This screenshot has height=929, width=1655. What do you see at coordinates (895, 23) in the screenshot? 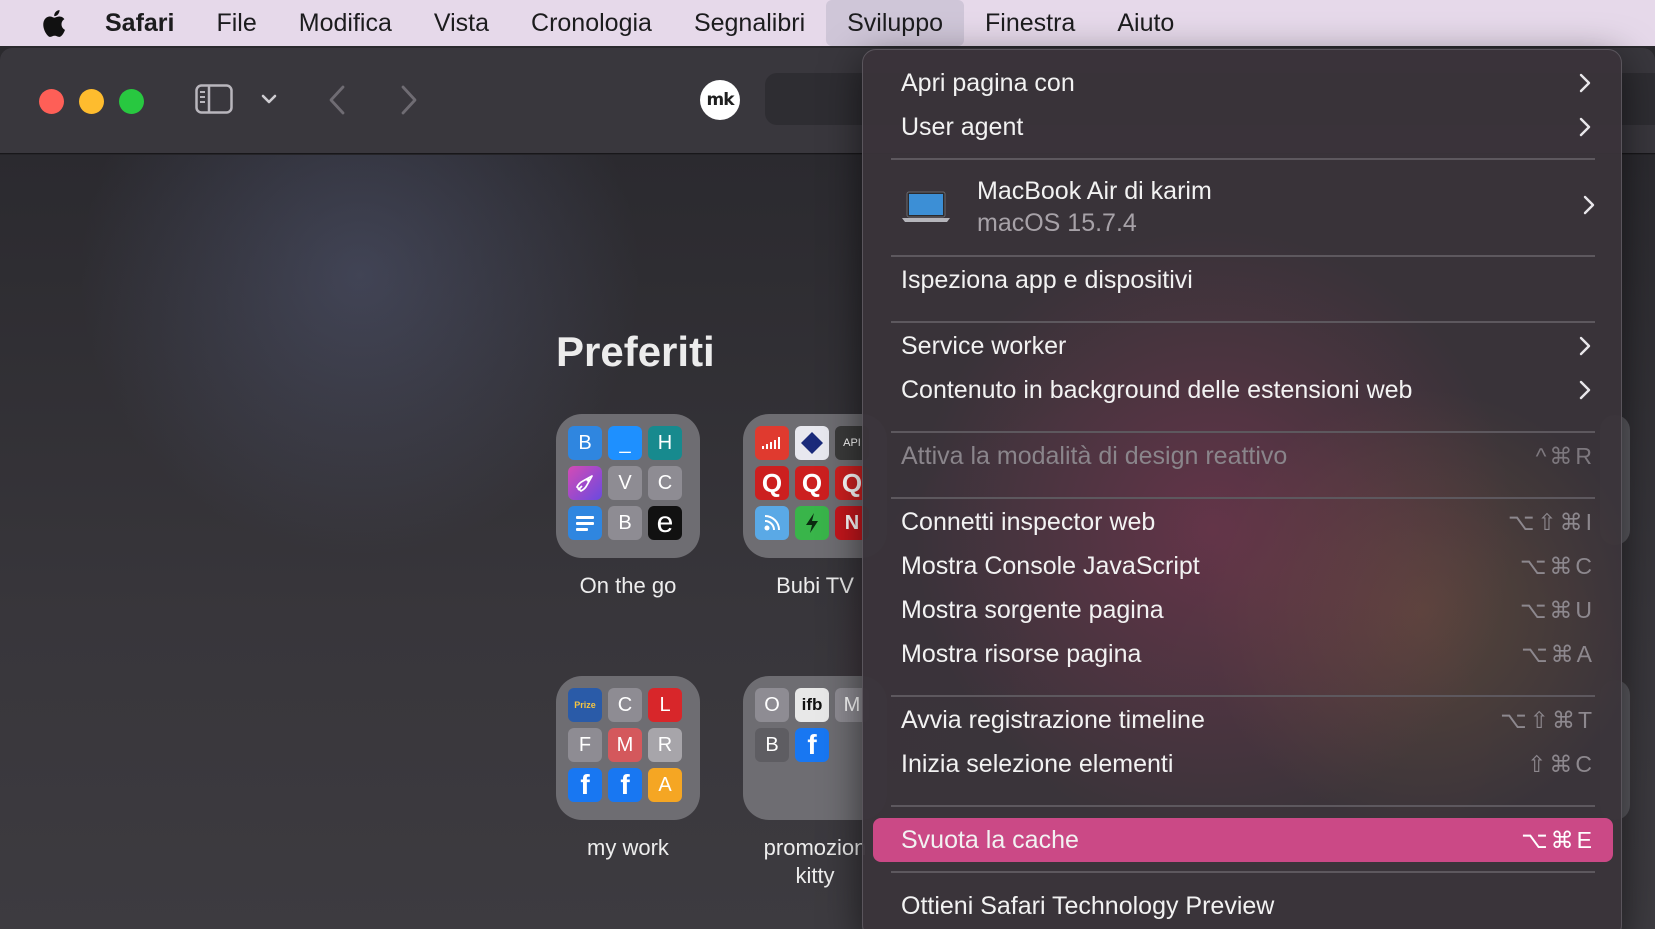
I see `menu-sviluppo: Sviluppo` at bounding box center [895, 23].